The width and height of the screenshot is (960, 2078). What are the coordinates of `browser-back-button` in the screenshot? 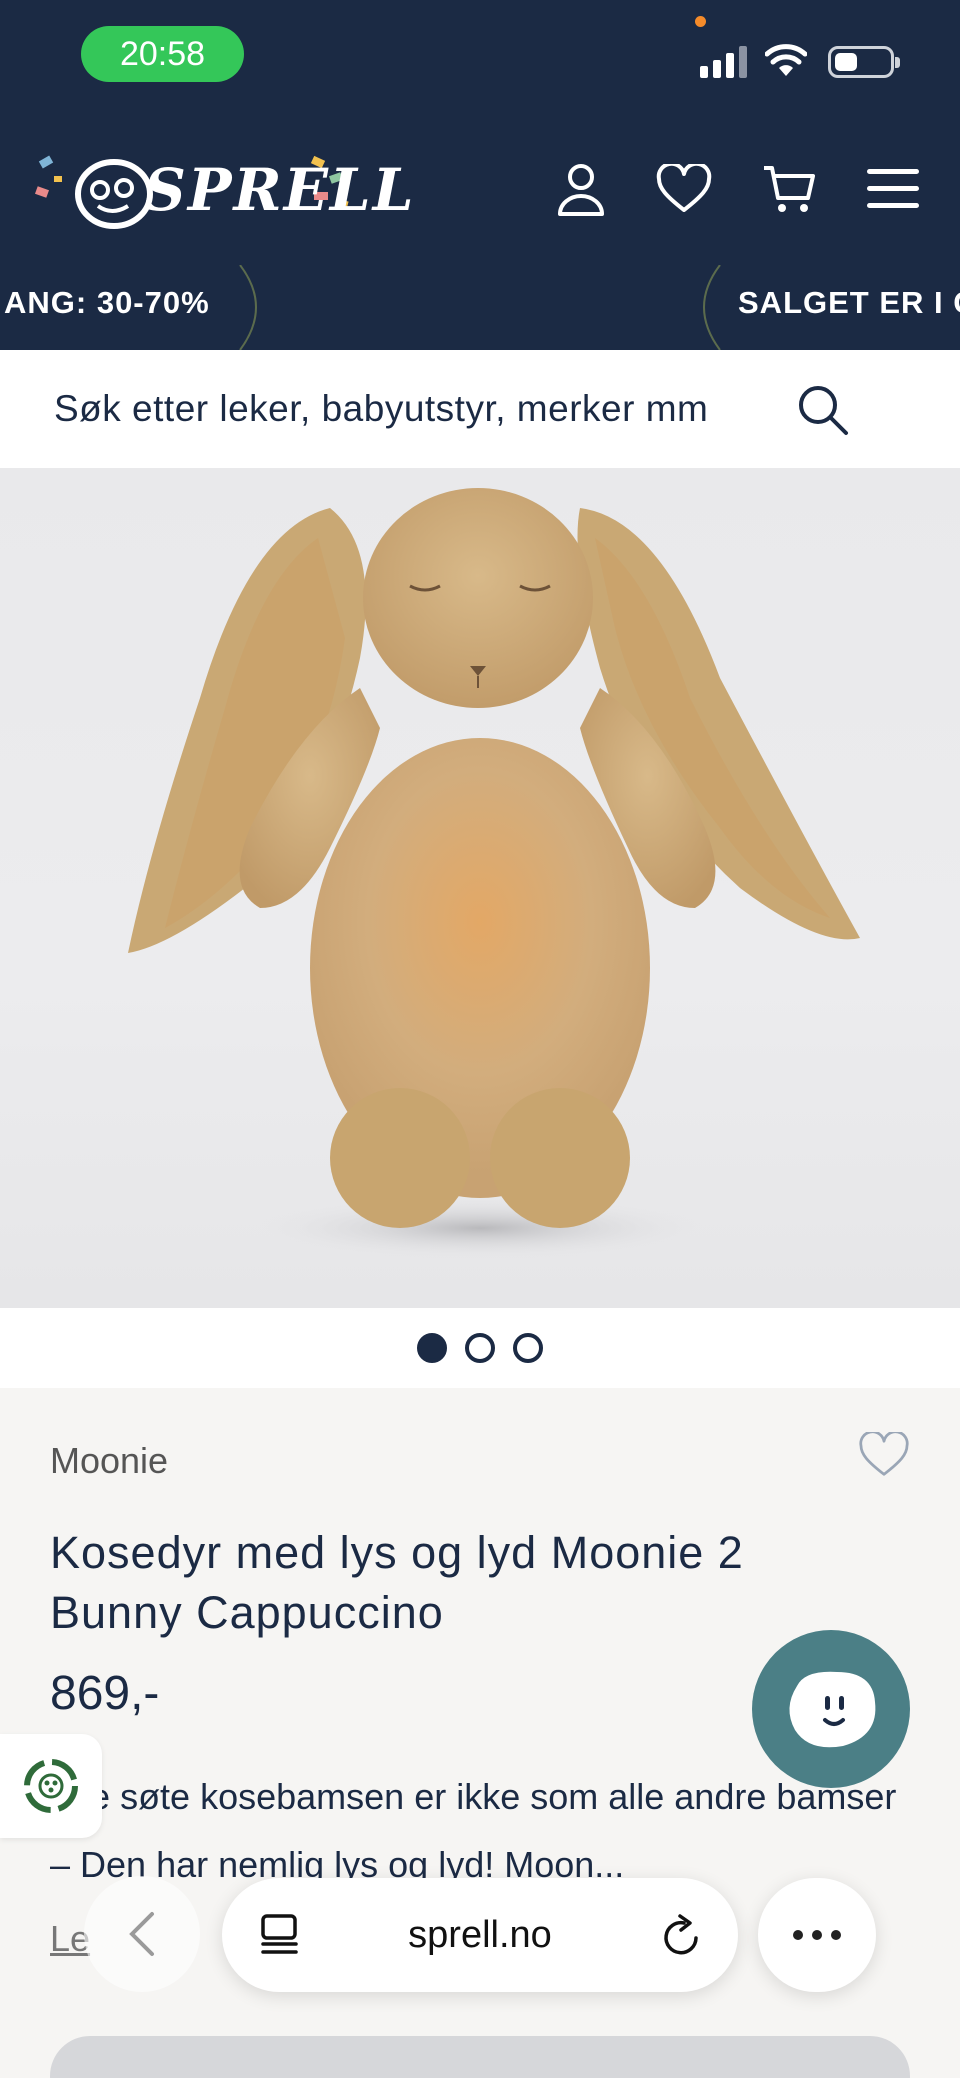 It's located at (142, 1934).